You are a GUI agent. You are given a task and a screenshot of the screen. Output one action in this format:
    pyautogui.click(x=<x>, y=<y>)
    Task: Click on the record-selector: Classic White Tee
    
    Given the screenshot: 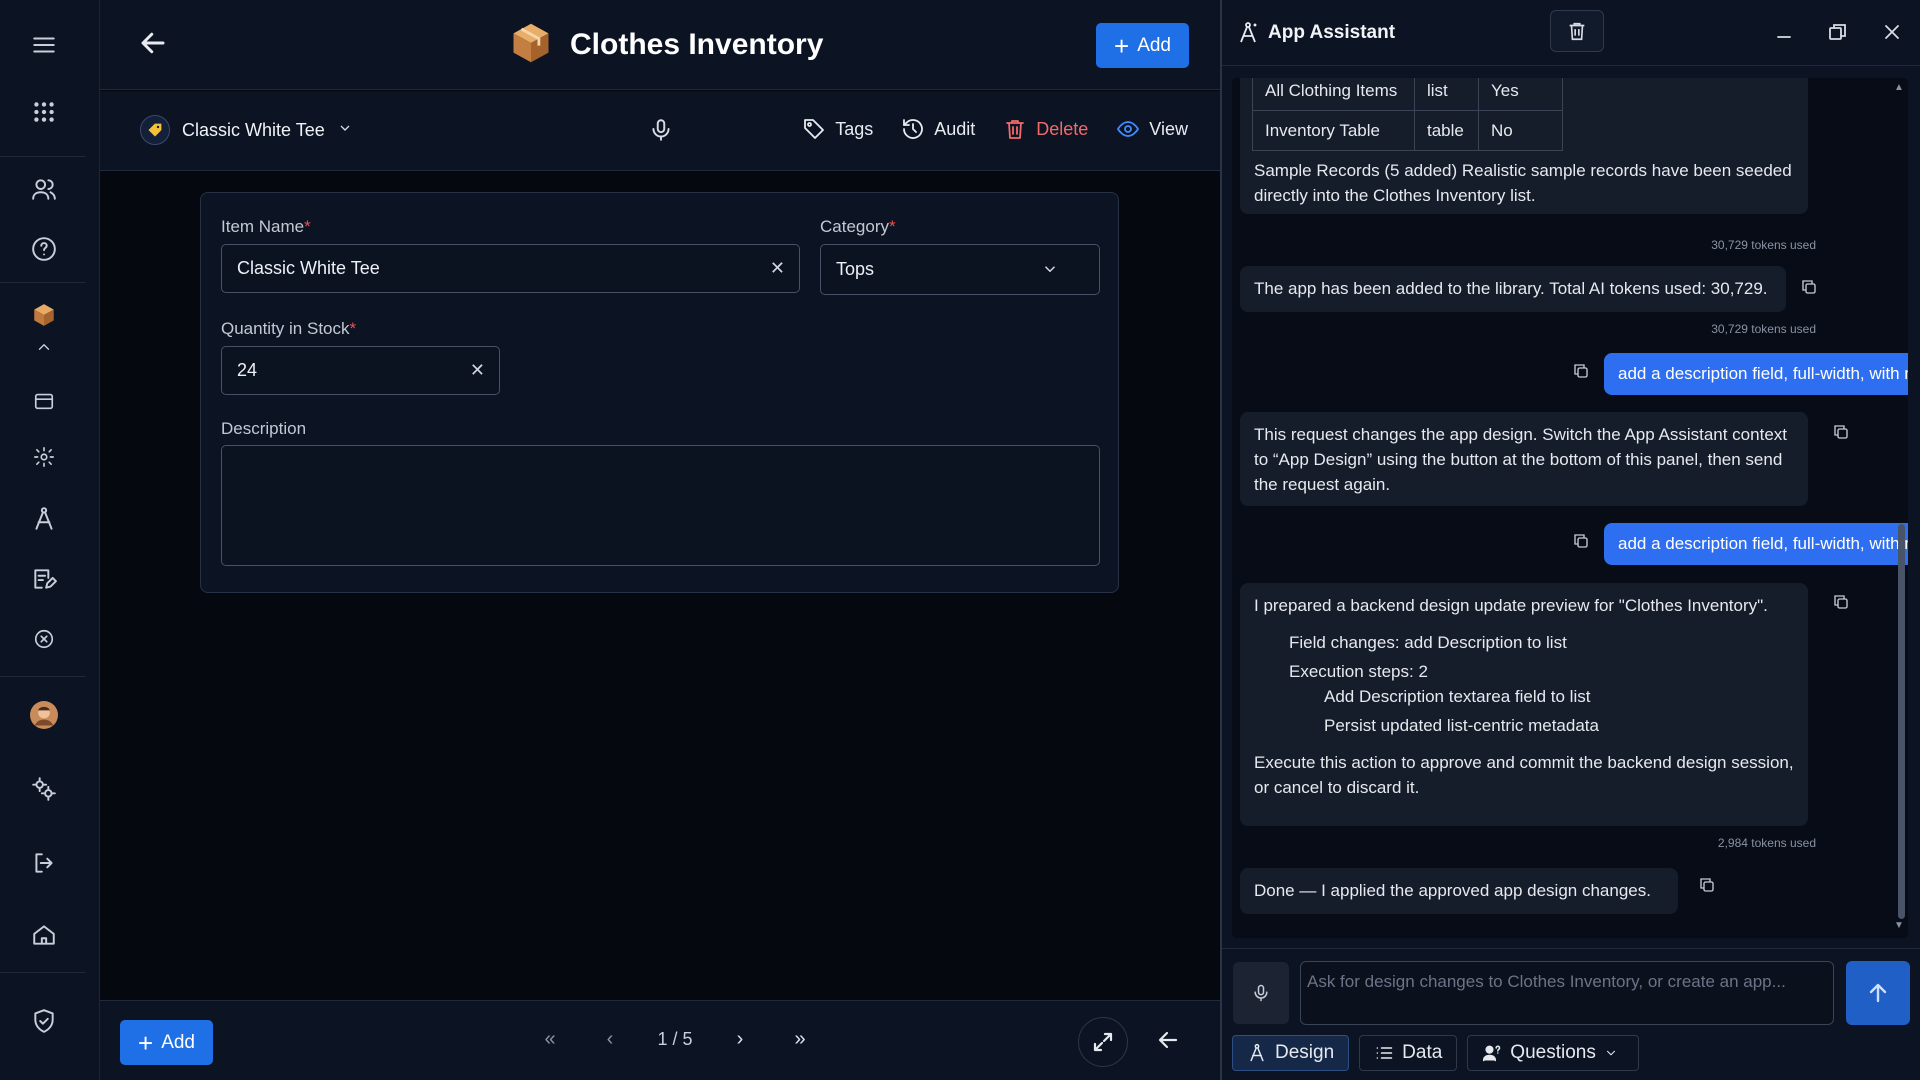 What is the action you would take?
    pyautogui.click(x=246, y=130)
    